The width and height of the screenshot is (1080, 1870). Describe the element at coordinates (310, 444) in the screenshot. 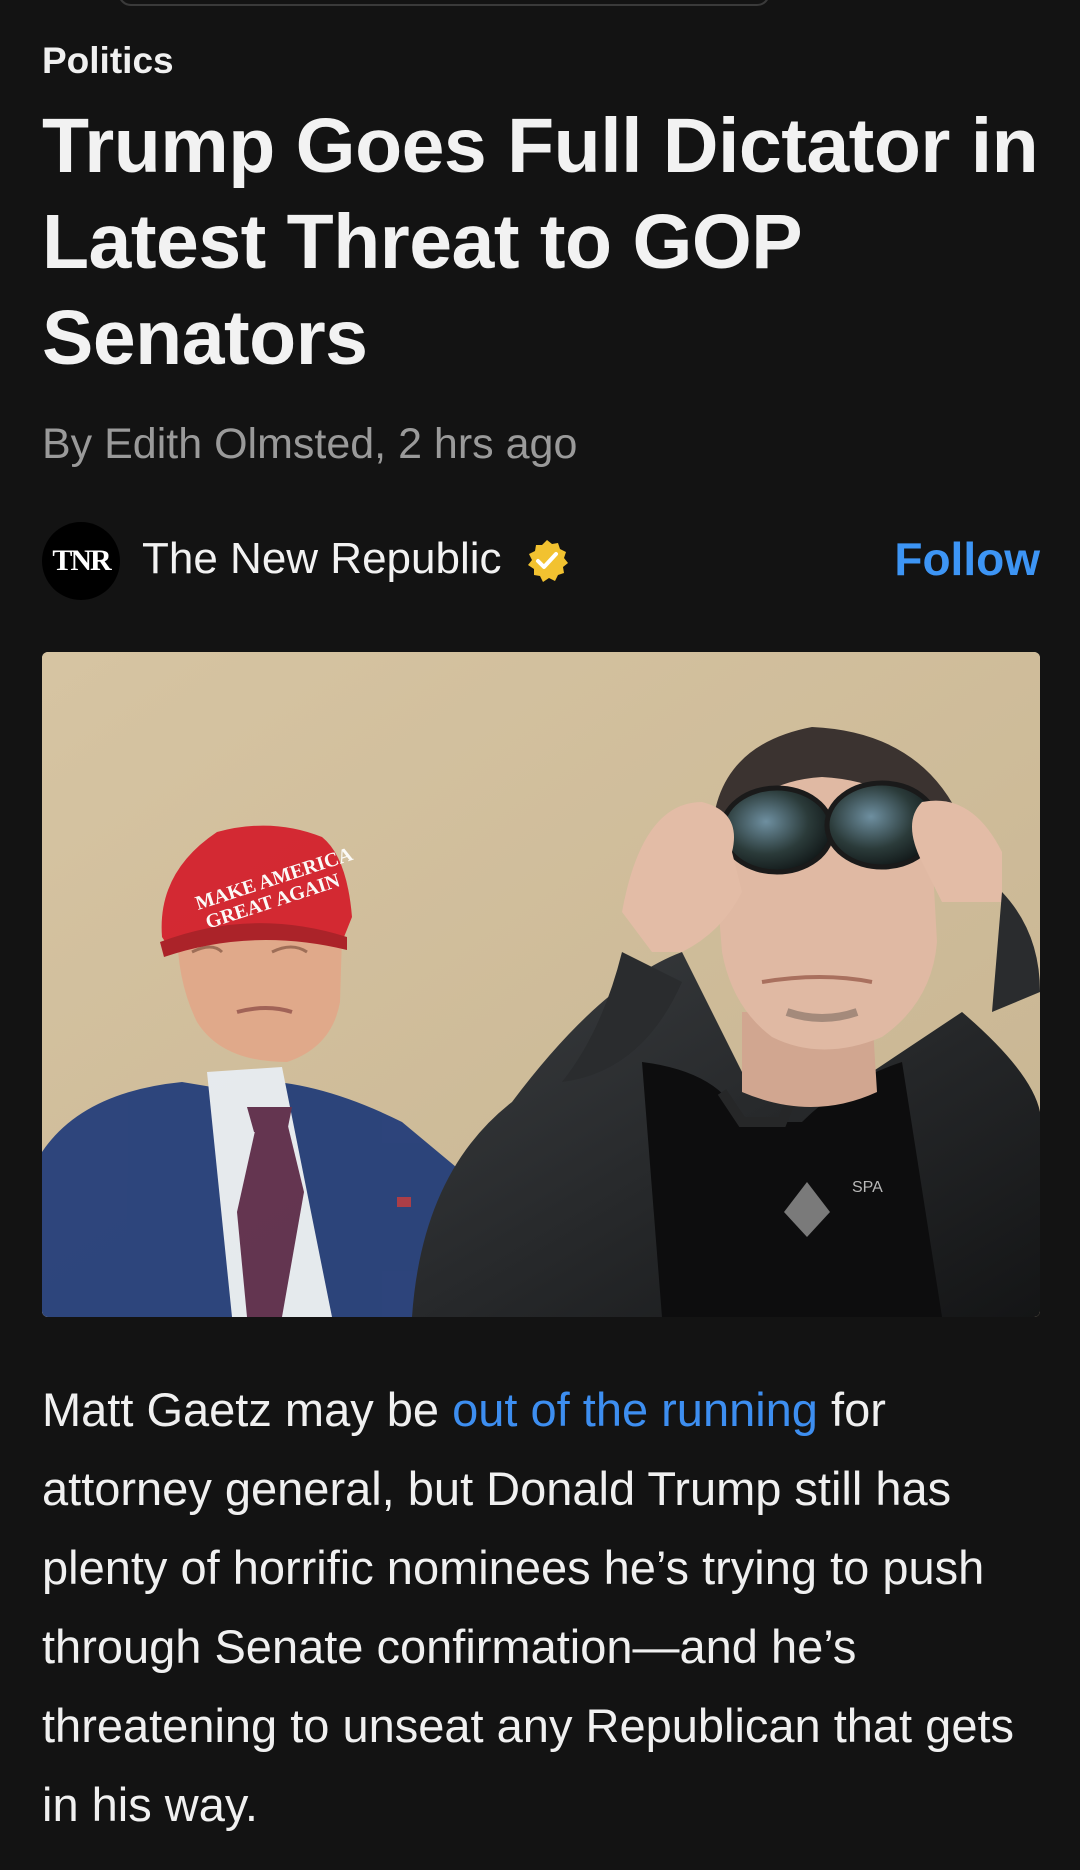

I see `article-byline: By Edith Olmsted, 2 hrs ago` at that location.